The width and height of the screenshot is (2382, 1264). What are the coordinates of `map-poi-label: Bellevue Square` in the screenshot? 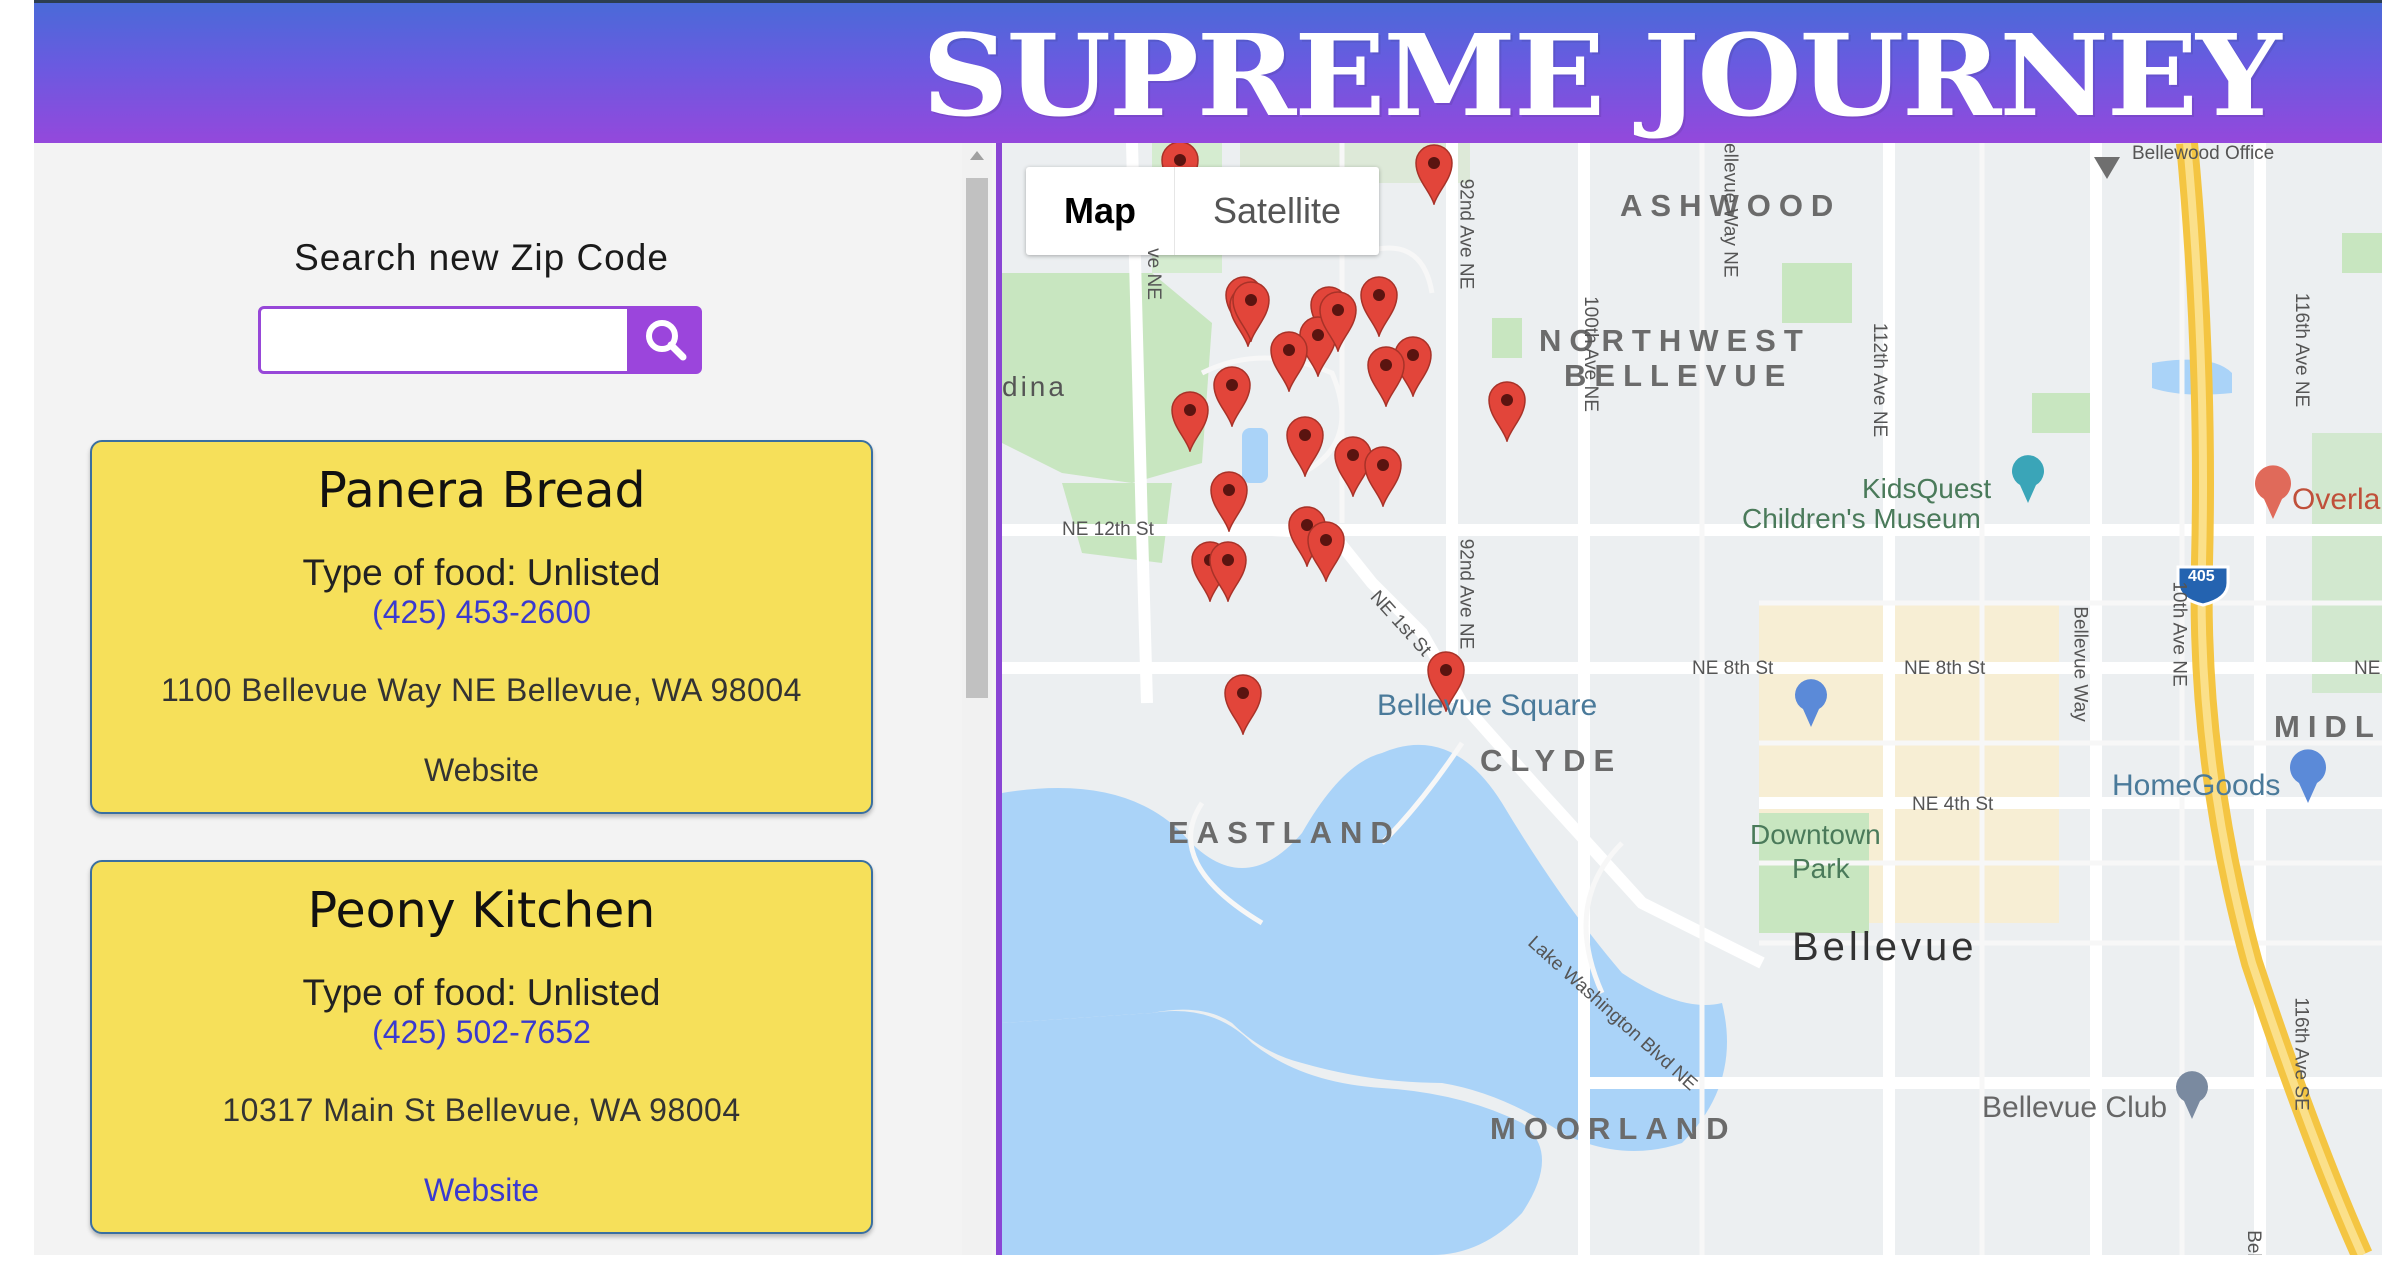 It's located at (1487, 706).